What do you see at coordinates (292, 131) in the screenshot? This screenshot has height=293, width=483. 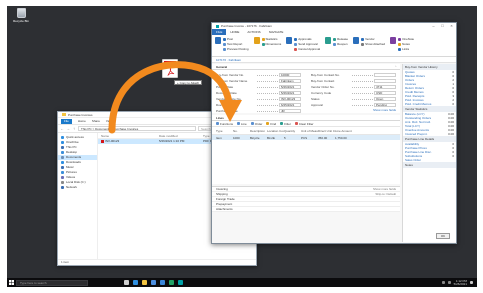 I see `lines-column-header: Quantity` at bounding box center [292, 131].